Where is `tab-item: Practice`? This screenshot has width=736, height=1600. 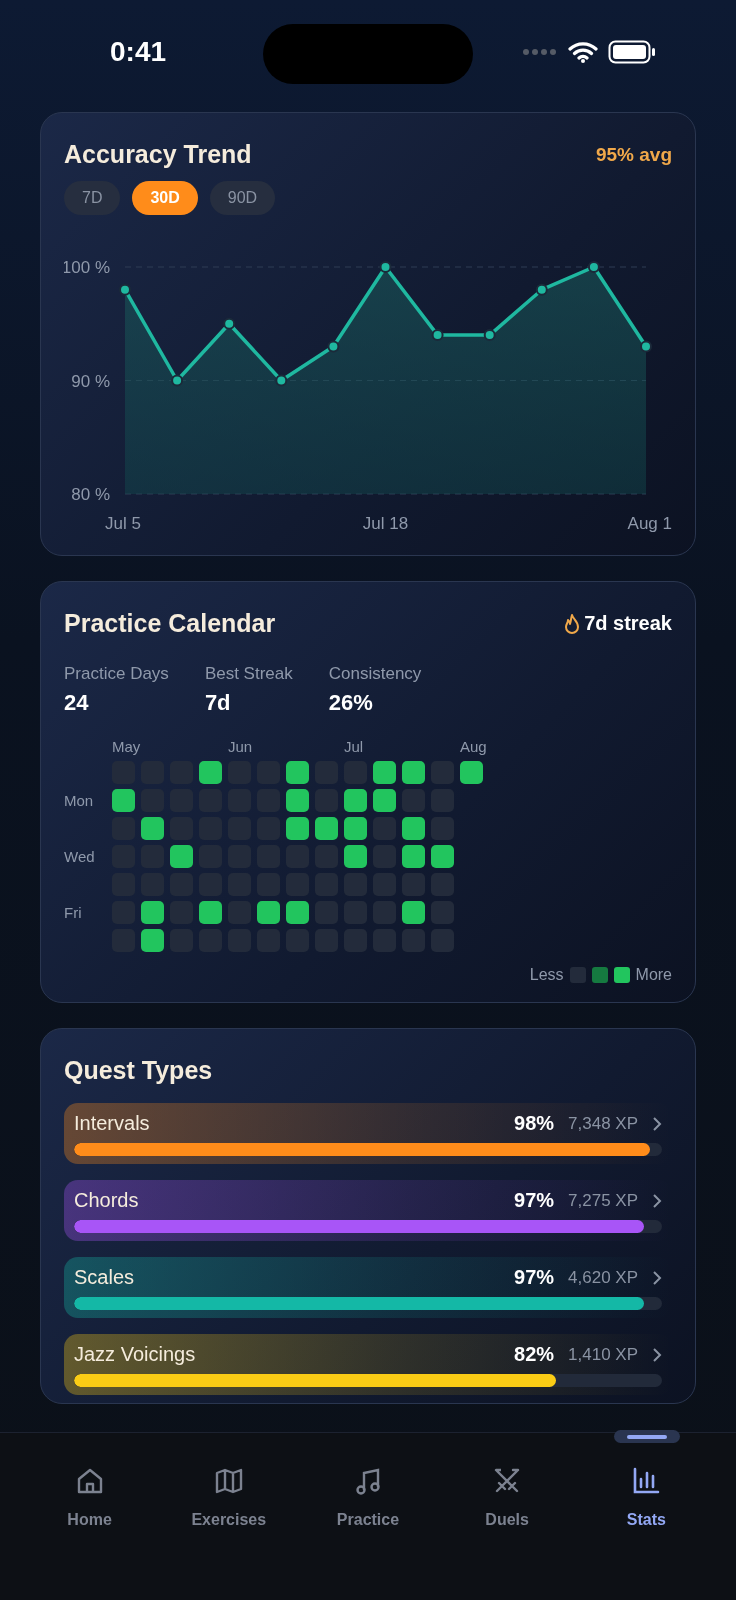 tab-item: Practice is located at coordinates (367, 1492).